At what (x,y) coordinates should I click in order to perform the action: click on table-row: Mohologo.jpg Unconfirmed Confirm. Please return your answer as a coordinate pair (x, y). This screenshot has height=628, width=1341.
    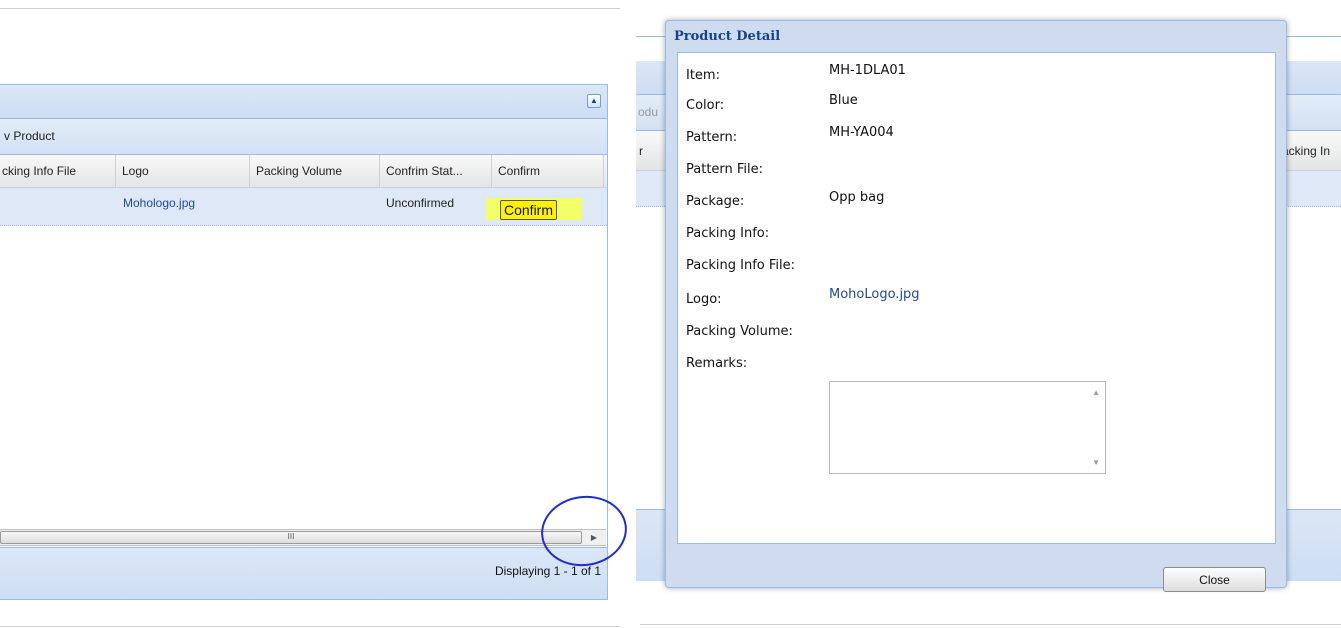
    Looking at the image, I should click on (303, 207).